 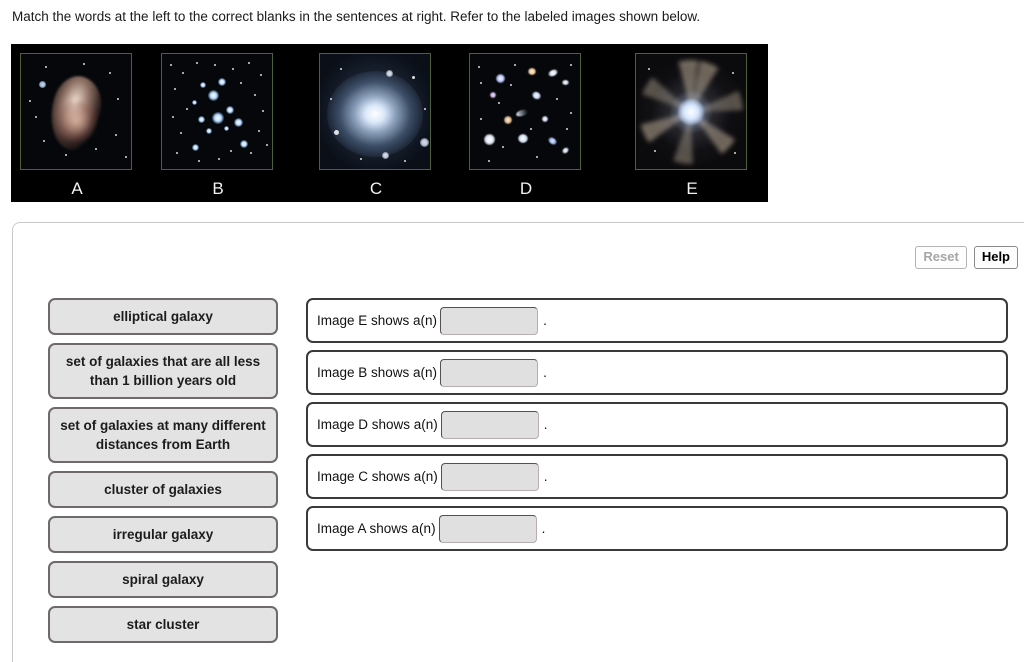 I want to click on sentence-prefix: Image E shows a(n), so click(x=377, y=320).